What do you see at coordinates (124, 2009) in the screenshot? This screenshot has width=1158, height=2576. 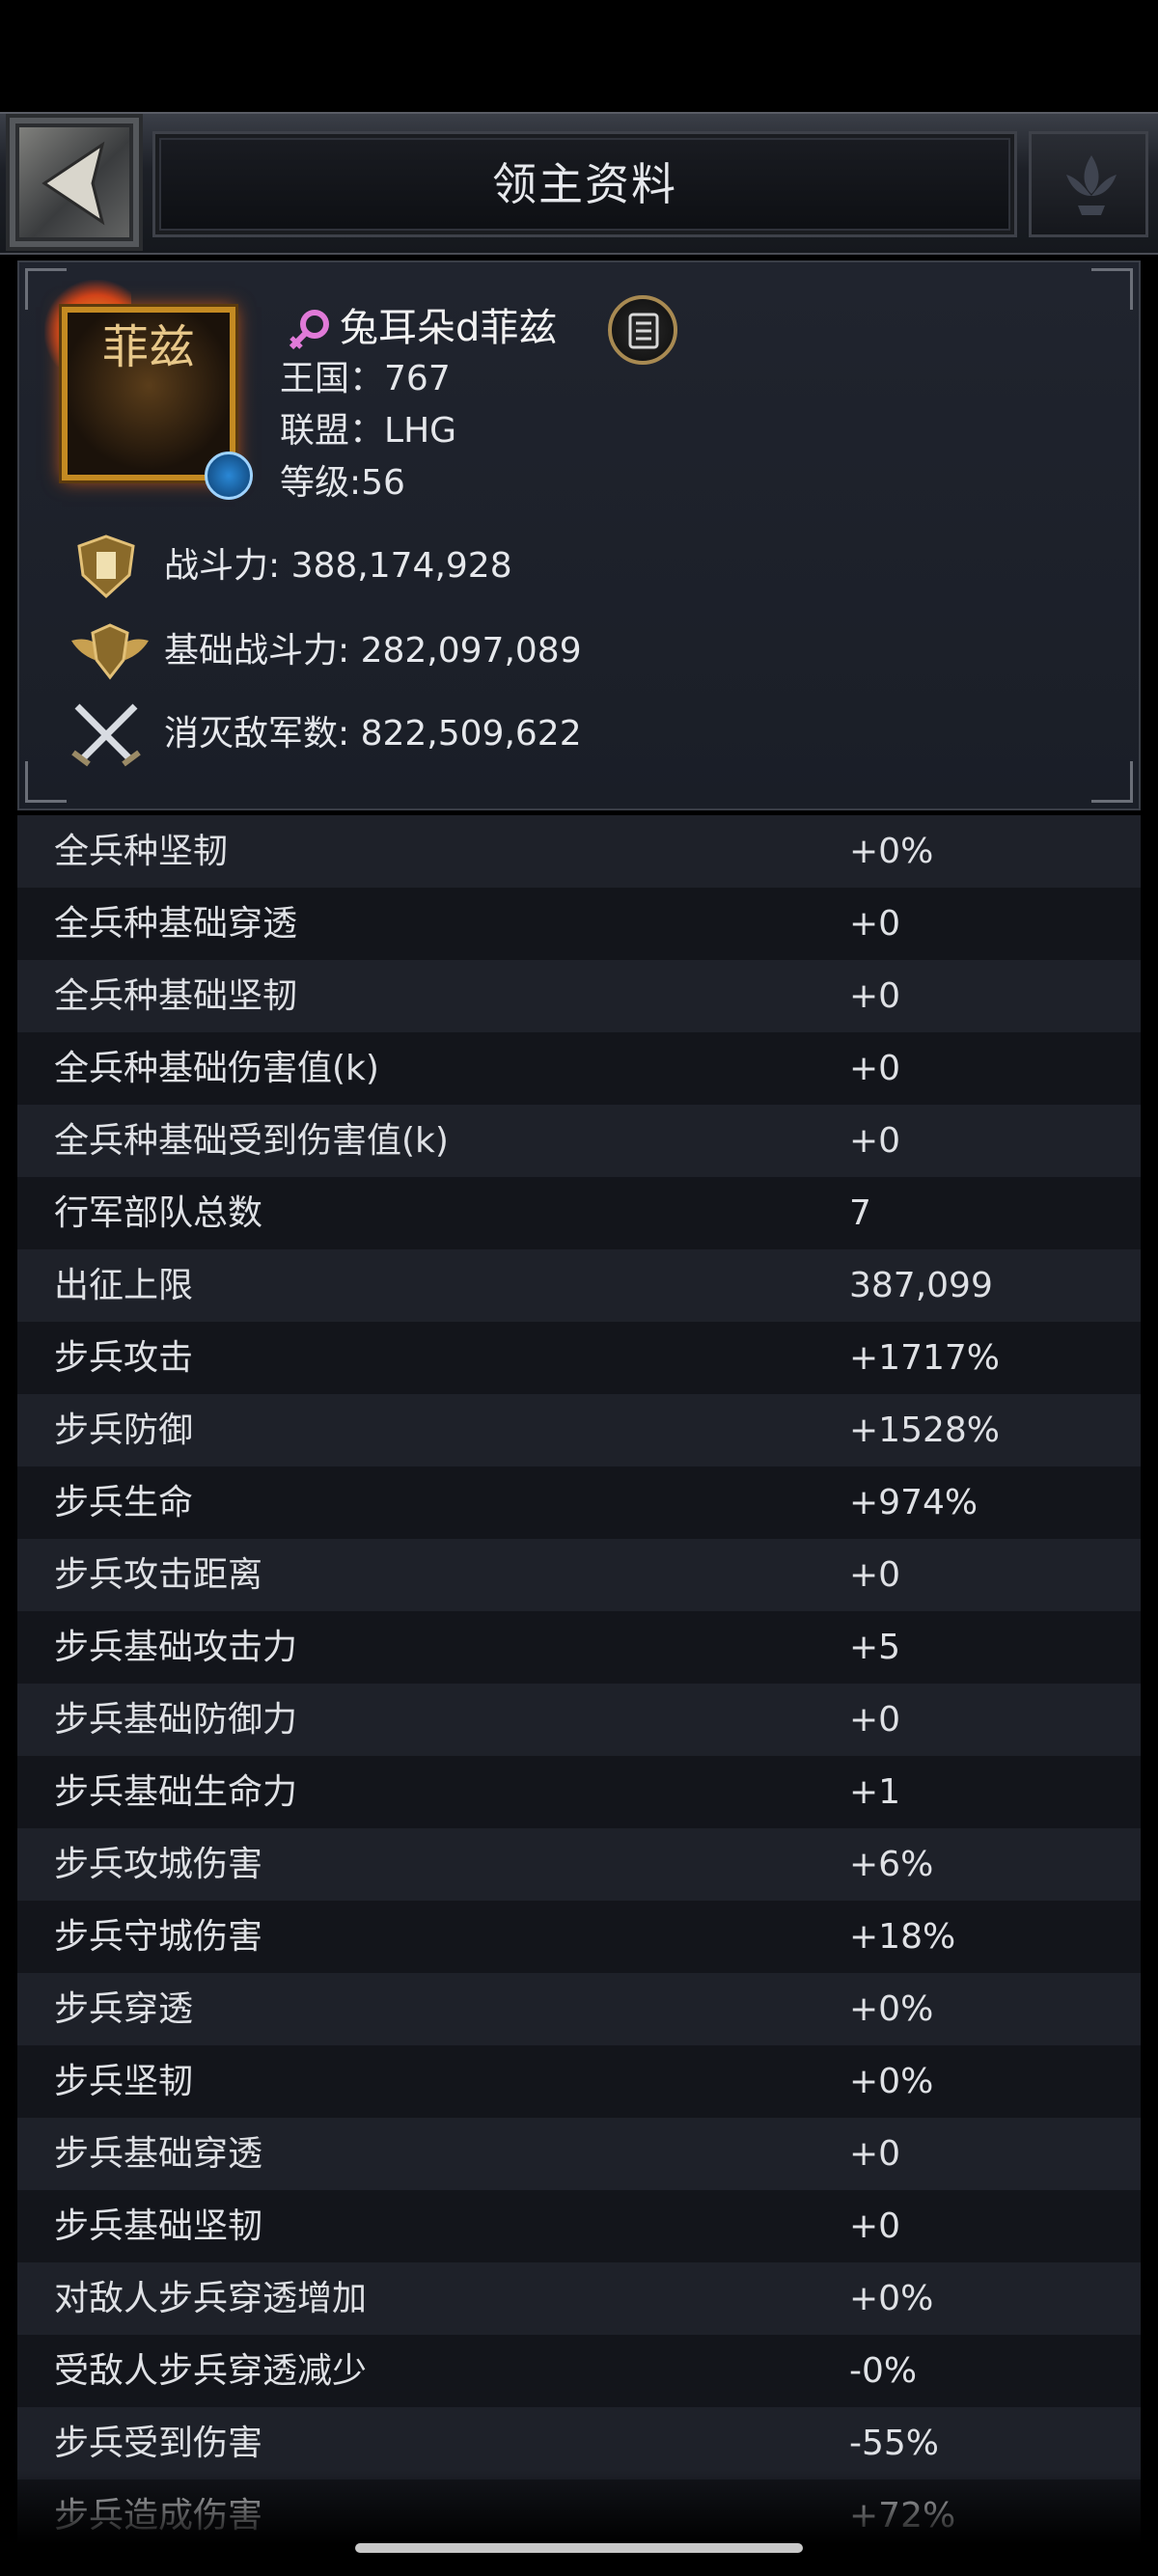 I see `attribute-label: 步兵穿透` at bounding box center [124, 2009].